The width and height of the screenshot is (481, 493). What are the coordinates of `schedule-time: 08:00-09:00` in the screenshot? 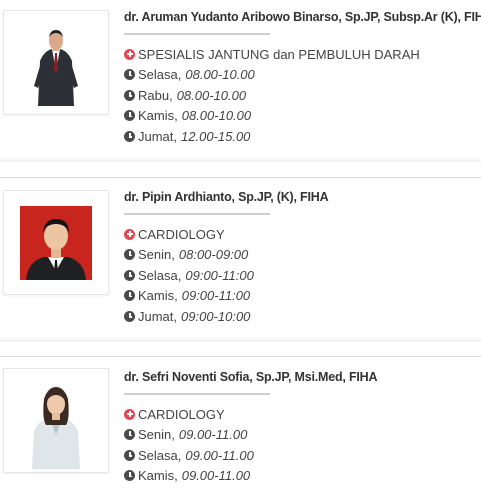 It's located at (213, 255).